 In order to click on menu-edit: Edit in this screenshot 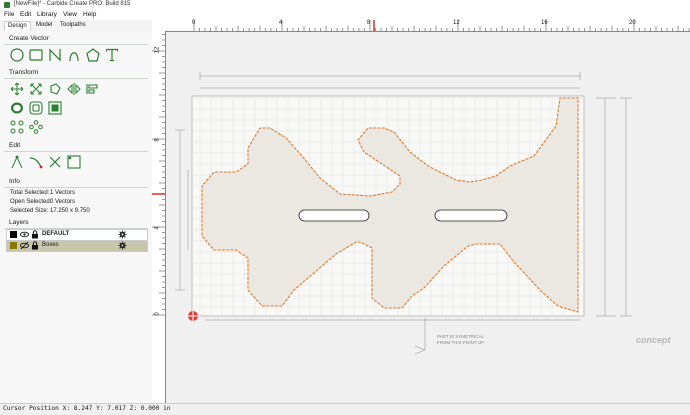, I will do `click(25, 14)`.